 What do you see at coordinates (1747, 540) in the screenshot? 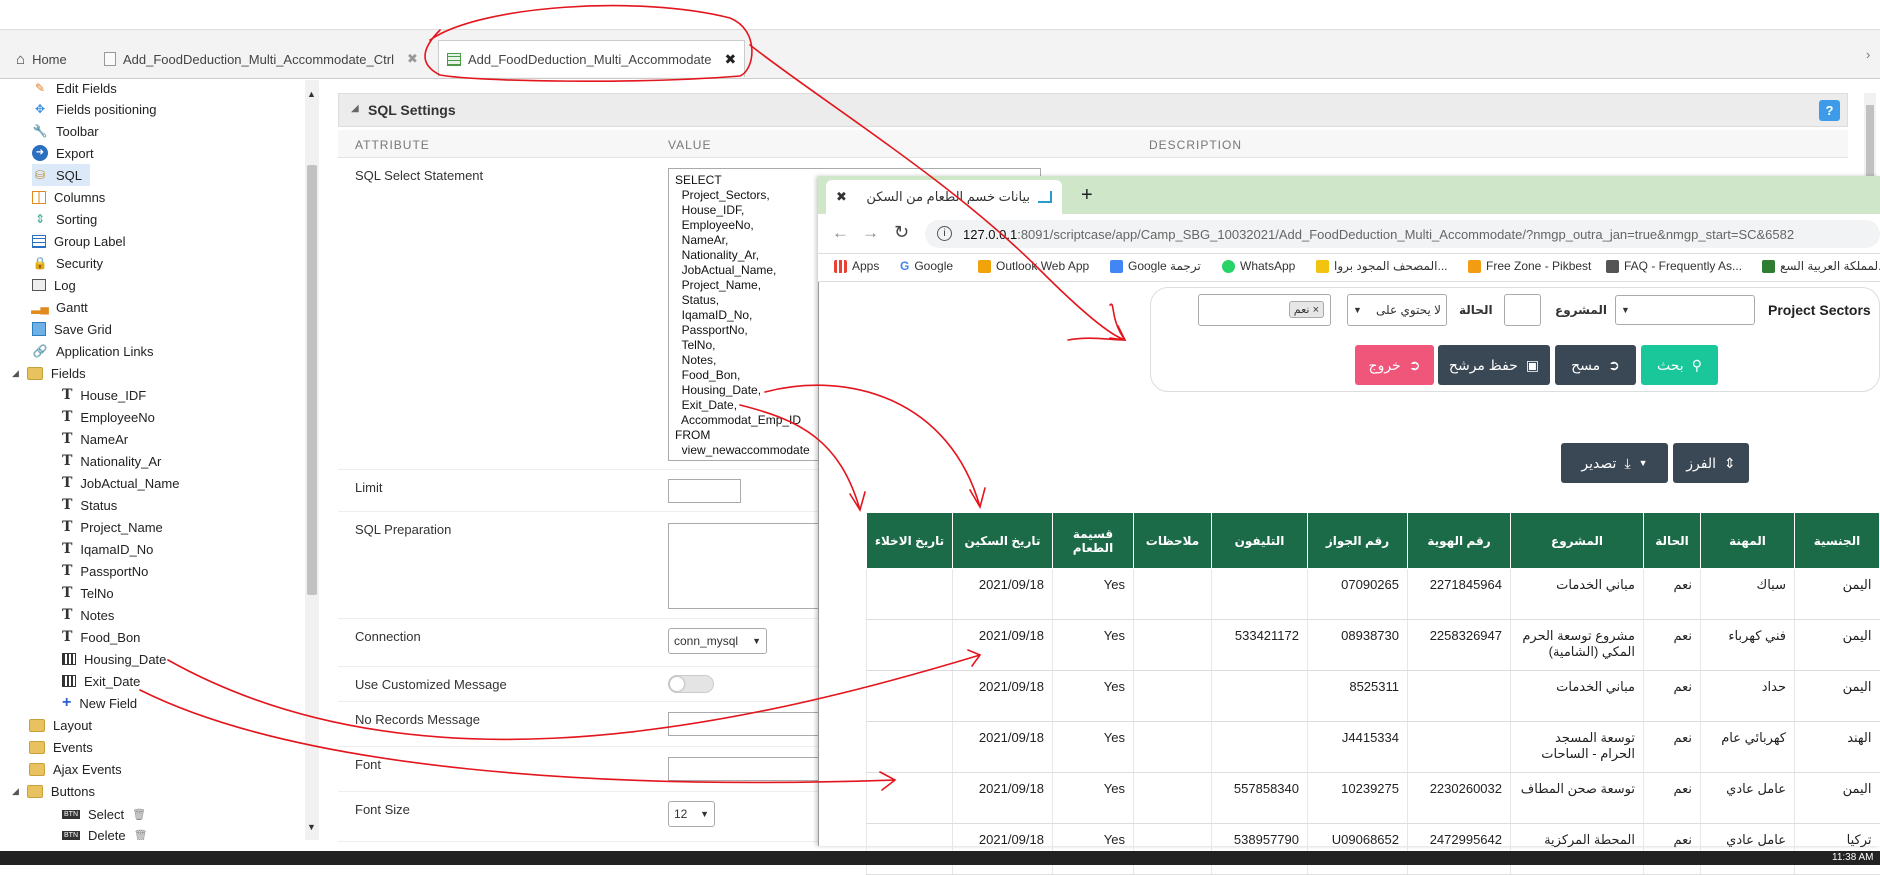
I see `col-profession: المهنة` at bounding box center [1747, 540].